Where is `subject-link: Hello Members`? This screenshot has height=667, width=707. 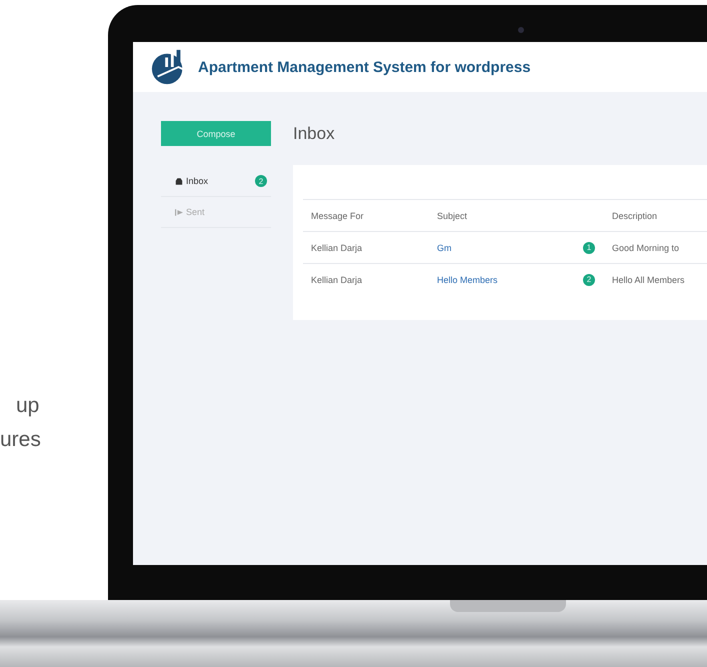 subject-link: Hello Members is located at coordinates (467, 279).